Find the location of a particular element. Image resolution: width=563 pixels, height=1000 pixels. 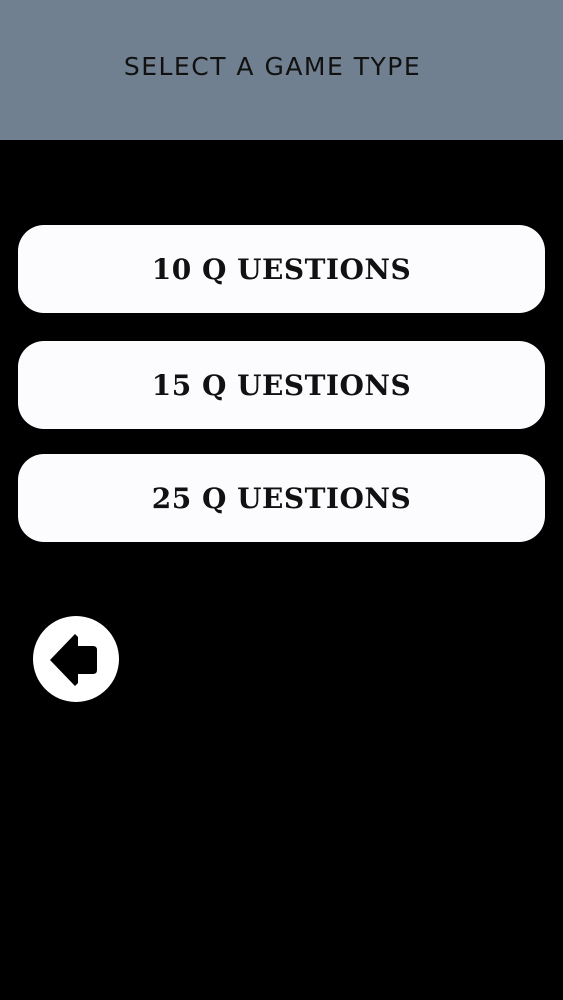

arrow-left-icon is located at coordinates (73, 660).